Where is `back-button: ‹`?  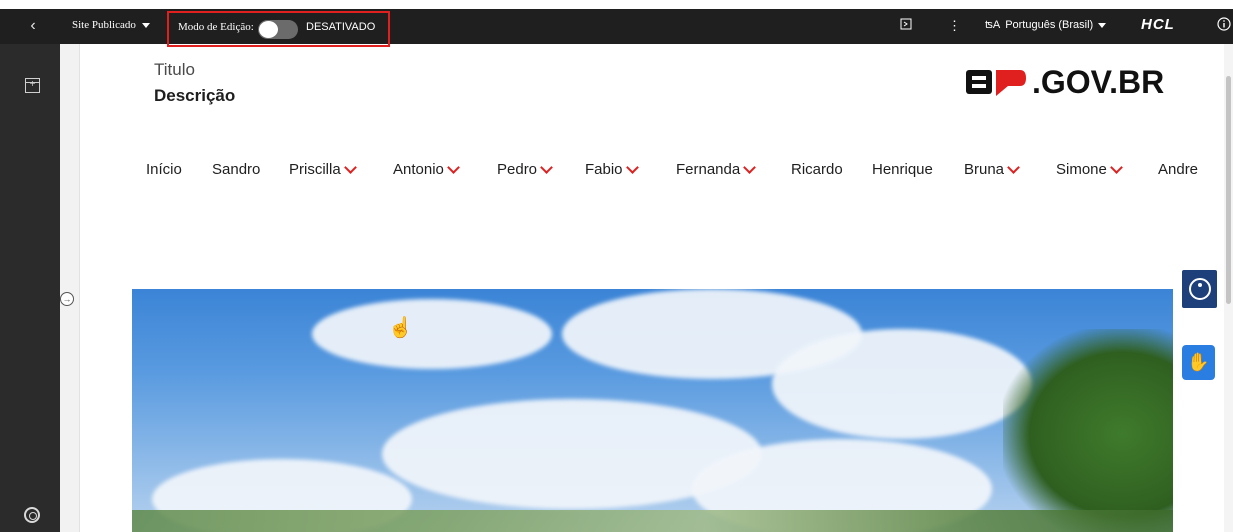 back-button: ‹ is located at coordinates (33, 26).